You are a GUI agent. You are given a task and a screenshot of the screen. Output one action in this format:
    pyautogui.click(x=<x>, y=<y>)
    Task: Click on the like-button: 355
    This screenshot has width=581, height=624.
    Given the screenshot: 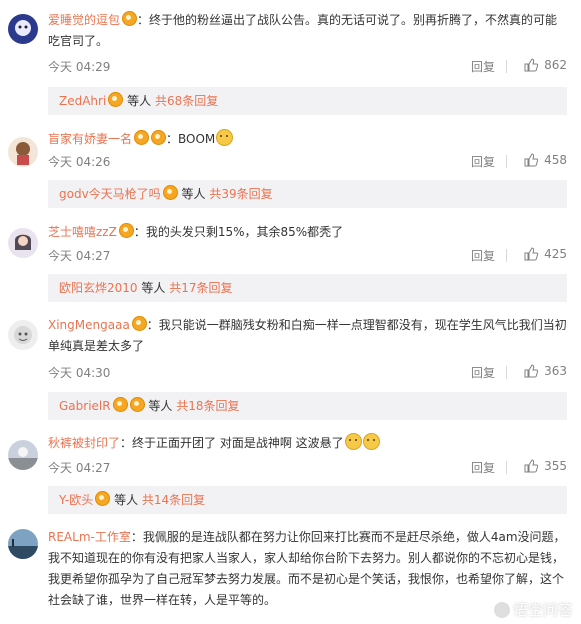 What is the action you would take?
    pyautogui.click(x=545, y=466)
    